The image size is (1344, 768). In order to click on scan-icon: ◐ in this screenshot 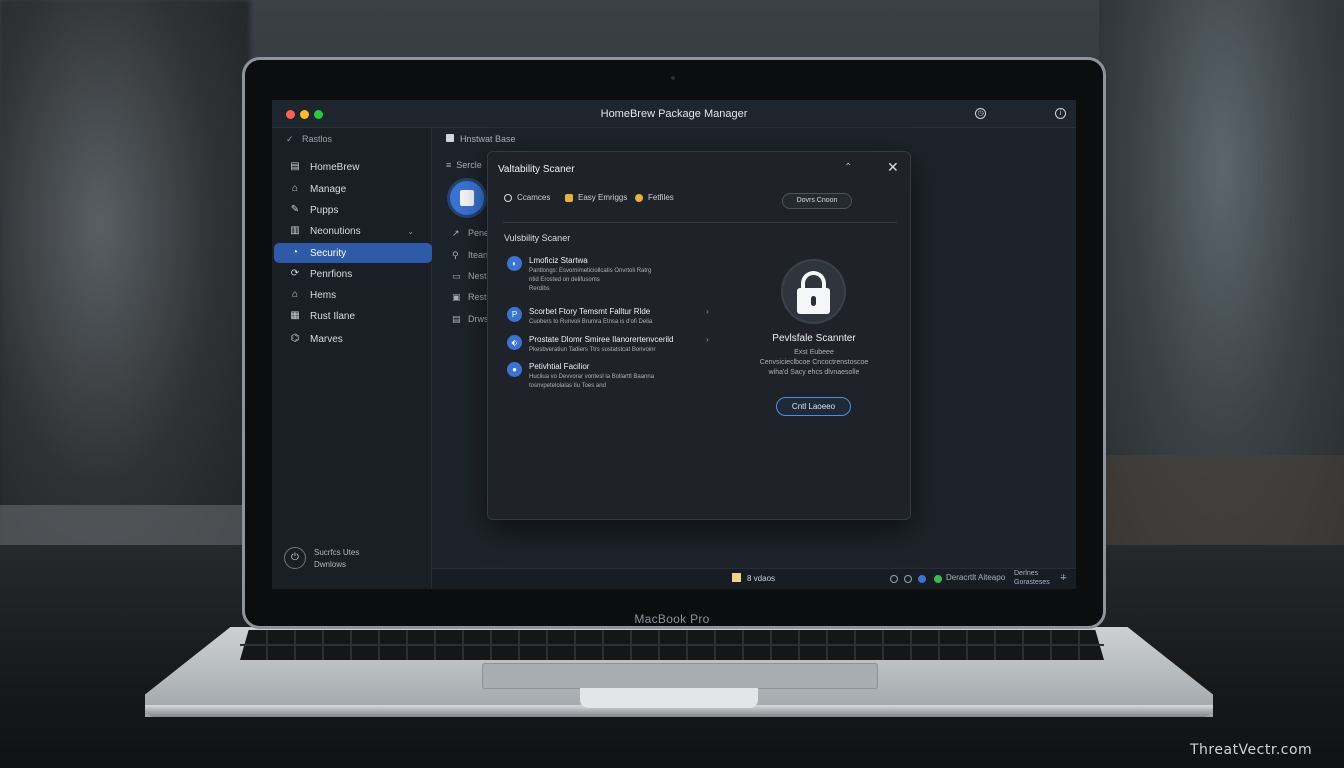, I will do `click(514, 263)`.